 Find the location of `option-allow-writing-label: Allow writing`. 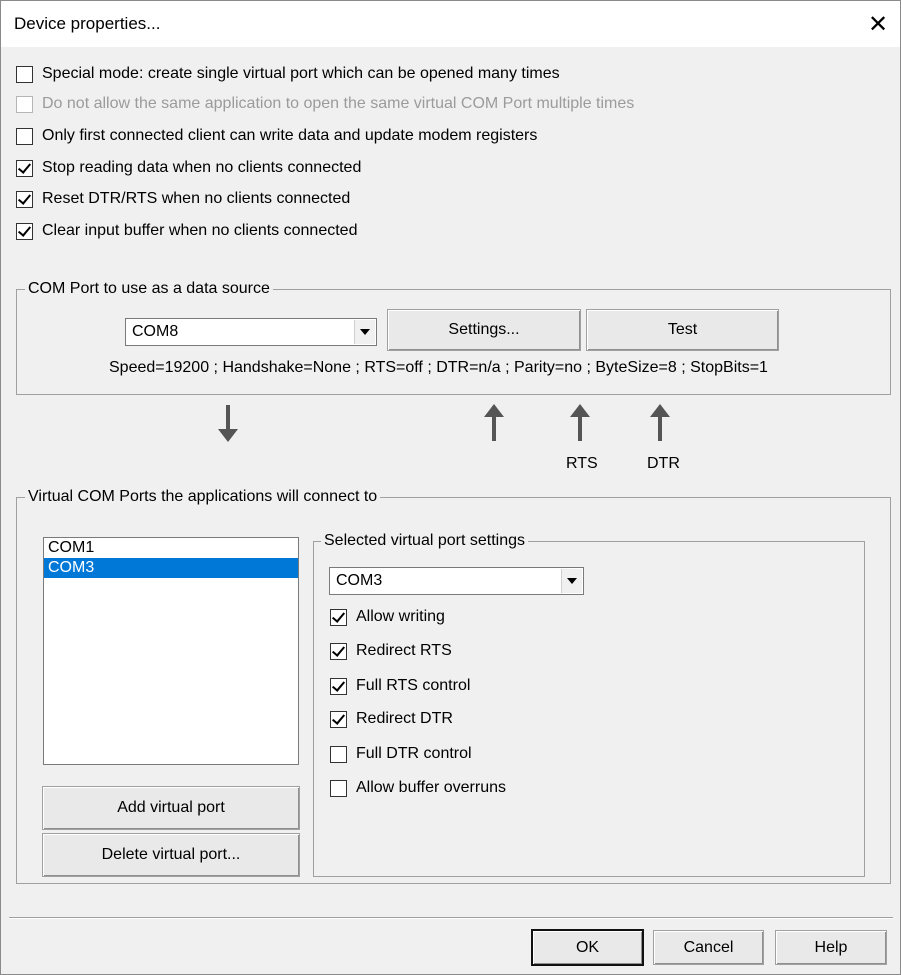

option-allow-writing-label: Allow writing is located at coordinates (400, 616).